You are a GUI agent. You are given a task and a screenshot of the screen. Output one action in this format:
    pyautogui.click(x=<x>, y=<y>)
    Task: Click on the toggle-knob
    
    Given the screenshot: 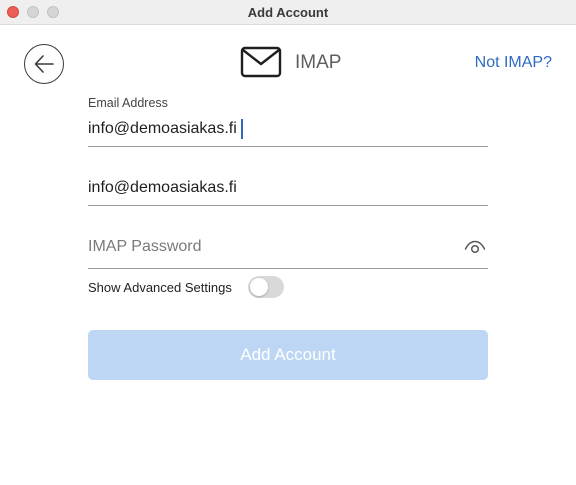 What is the action you would take?
    pyautogui.click(x=259, y=287)
    